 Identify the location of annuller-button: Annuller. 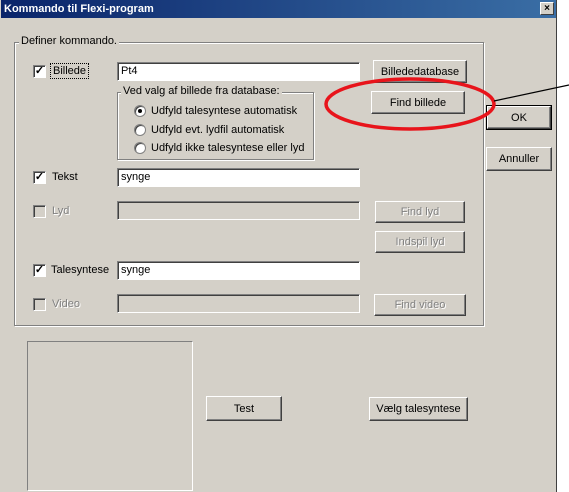
(519, 159).